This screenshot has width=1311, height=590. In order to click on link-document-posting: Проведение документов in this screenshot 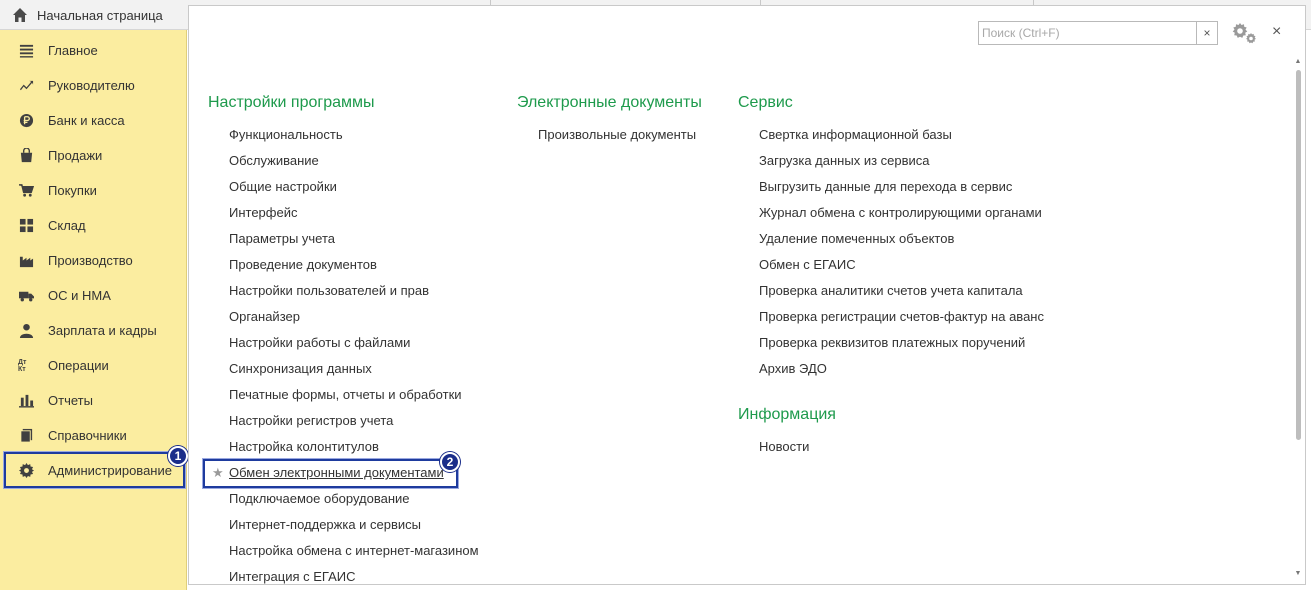, I will do `click(303, 264)`.